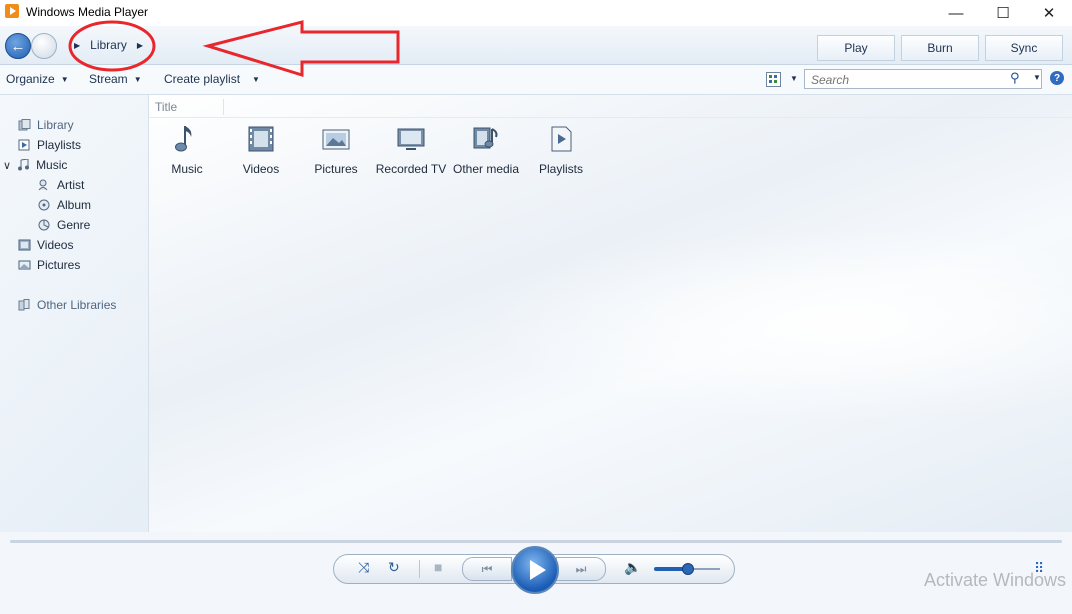 The width and height of the screenshot is (1072, 614). I want to click on seek-bar, so click(536, 541).